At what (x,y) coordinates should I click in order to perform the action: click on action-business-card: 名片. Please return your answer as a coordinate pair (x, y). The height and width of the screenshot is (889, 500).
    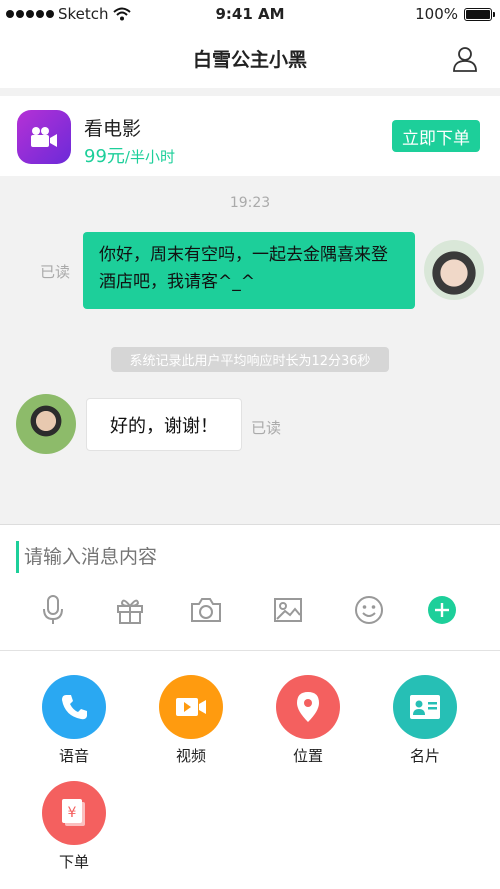
    Looking at the image, I should click on (425, 720).